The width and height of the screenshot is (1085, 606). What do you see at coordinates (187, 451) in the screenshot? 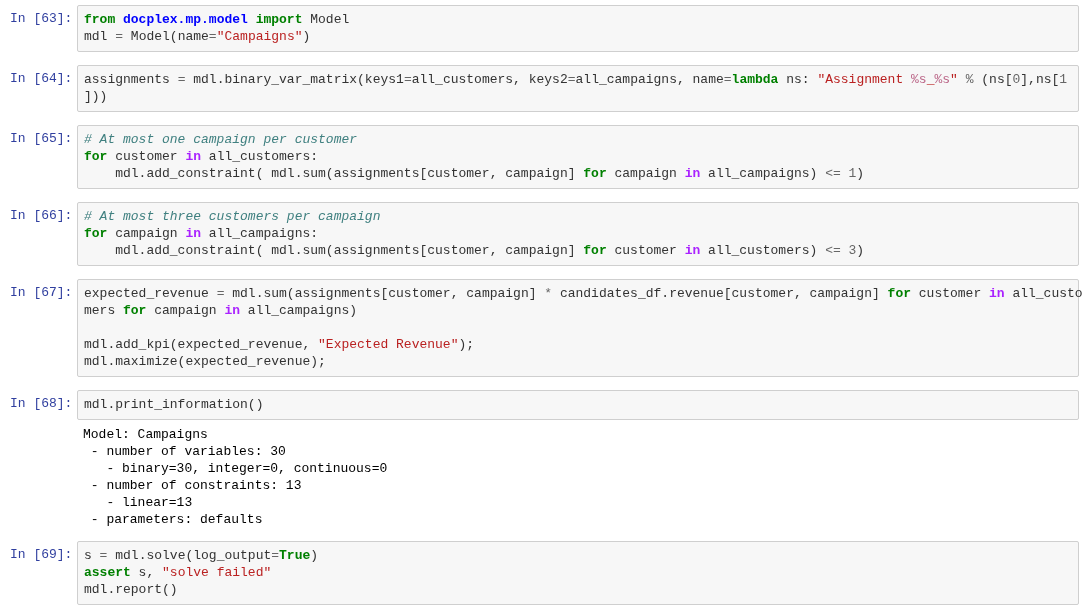
I see `output-line: - number of variables: 30` at bounding box center [187, 451].